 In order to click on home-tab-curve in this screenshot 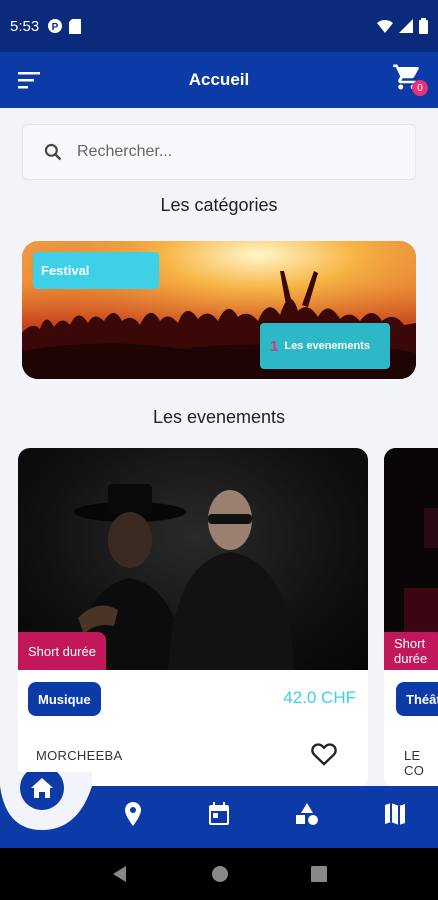, I will do `click(46, 801)`.